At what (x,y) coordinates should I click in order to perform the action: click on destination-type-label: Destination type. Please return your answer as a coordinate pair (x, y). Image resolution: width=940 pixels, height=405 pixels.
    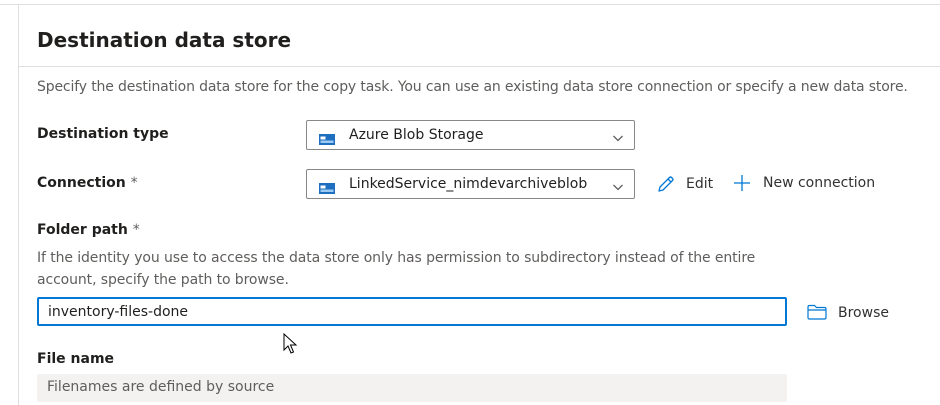
    Looking at the image, I should click on (103, 134).